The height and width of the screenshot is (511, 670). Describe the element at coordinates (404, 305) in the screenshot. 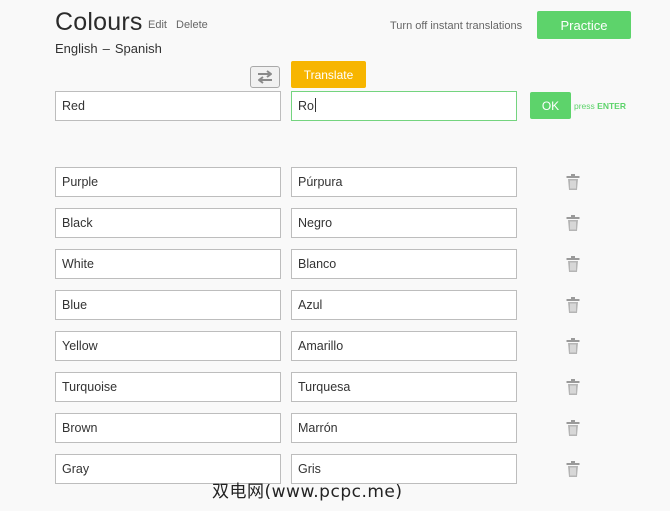

I see `word-target-field: Azul` at that location.